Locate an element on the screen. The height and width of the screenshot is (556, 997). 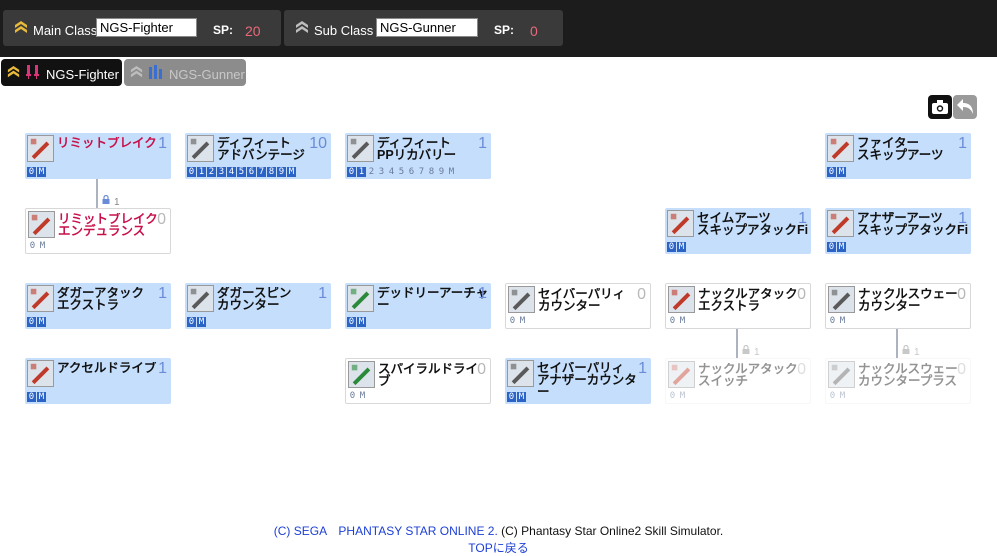
skill-name: セイムアーツ スキップアタックFi is located at coordinates (753, 224).